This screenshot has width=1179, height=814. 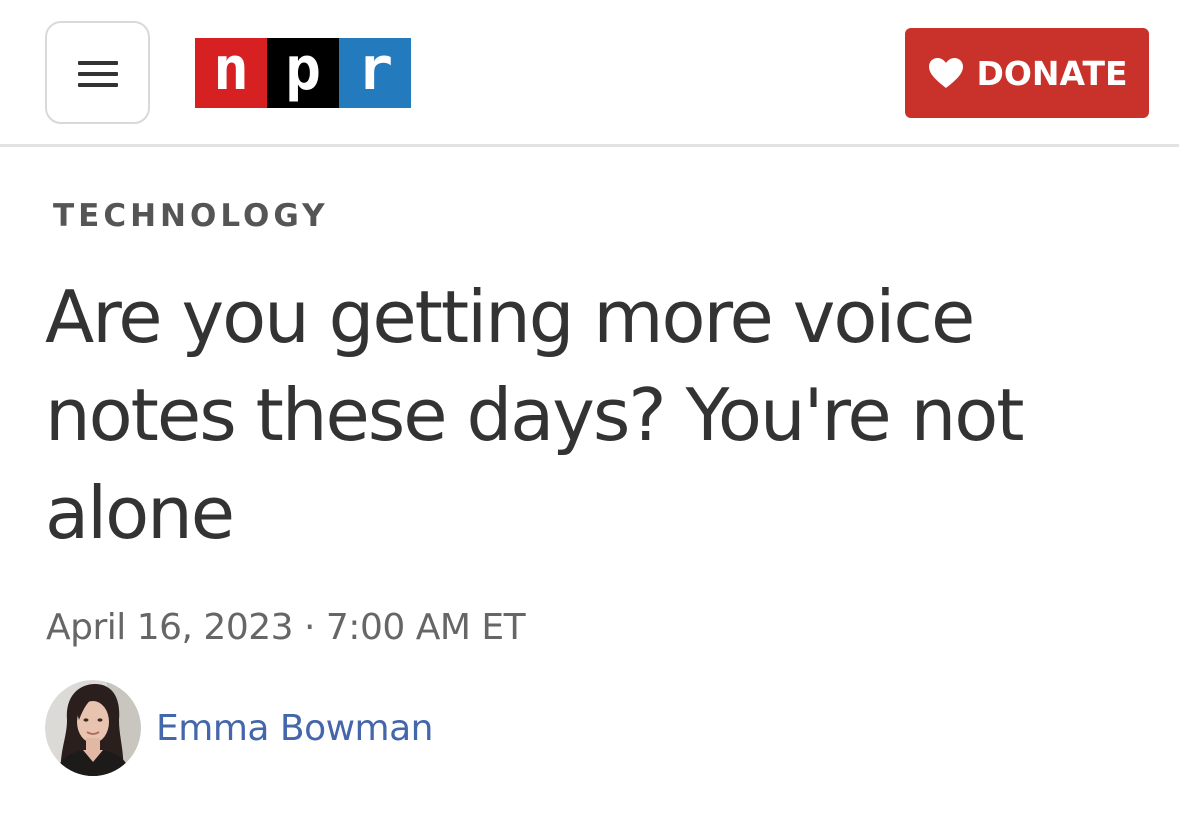 I want to click on dateline: April 16, 2023 · 7:00 AM ET, so click(x=286, y=628).